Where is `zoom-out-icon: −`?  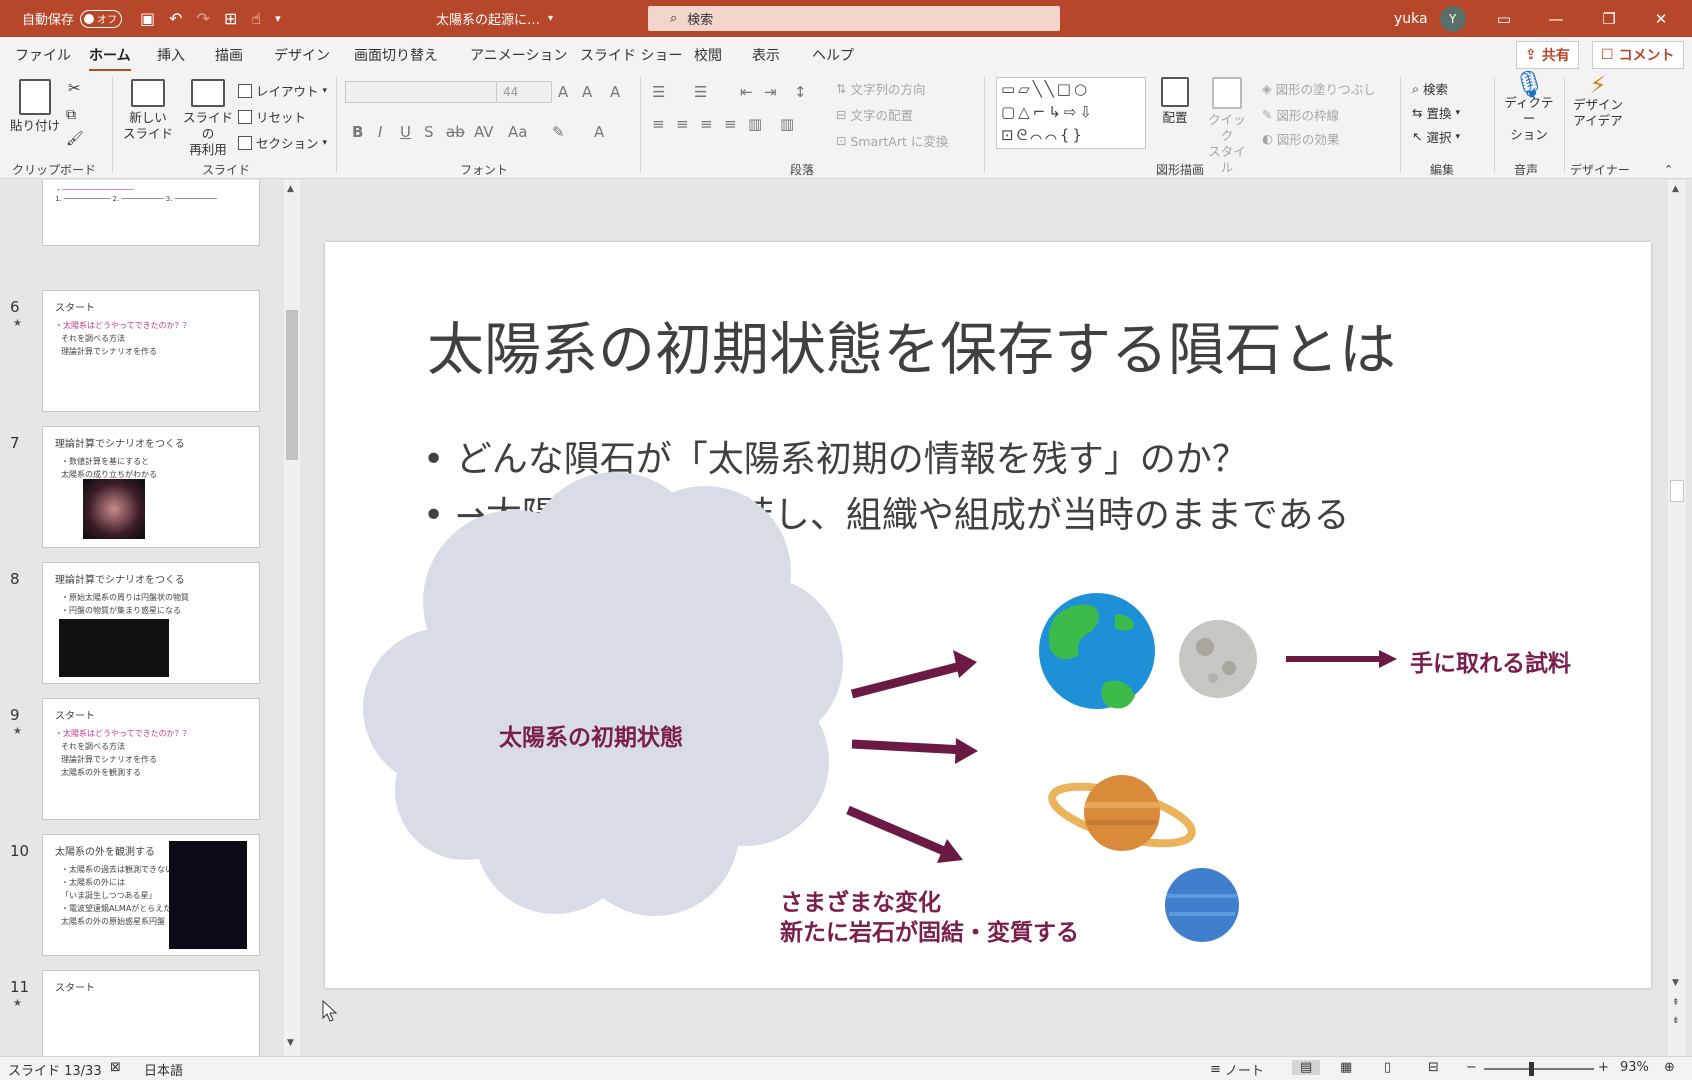
zoom-out-icon: − is located at coordinates (1471, 1067).